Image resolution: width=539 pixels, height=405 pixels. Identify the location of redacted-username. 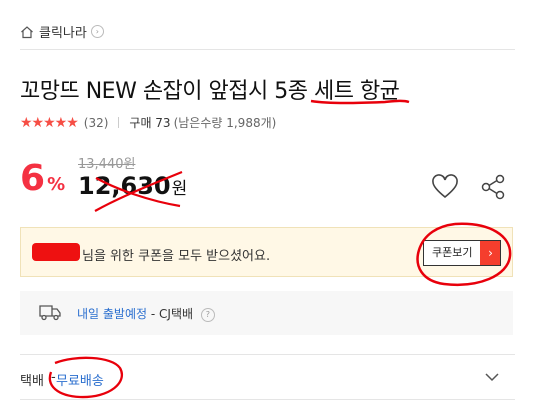
(56, 252).